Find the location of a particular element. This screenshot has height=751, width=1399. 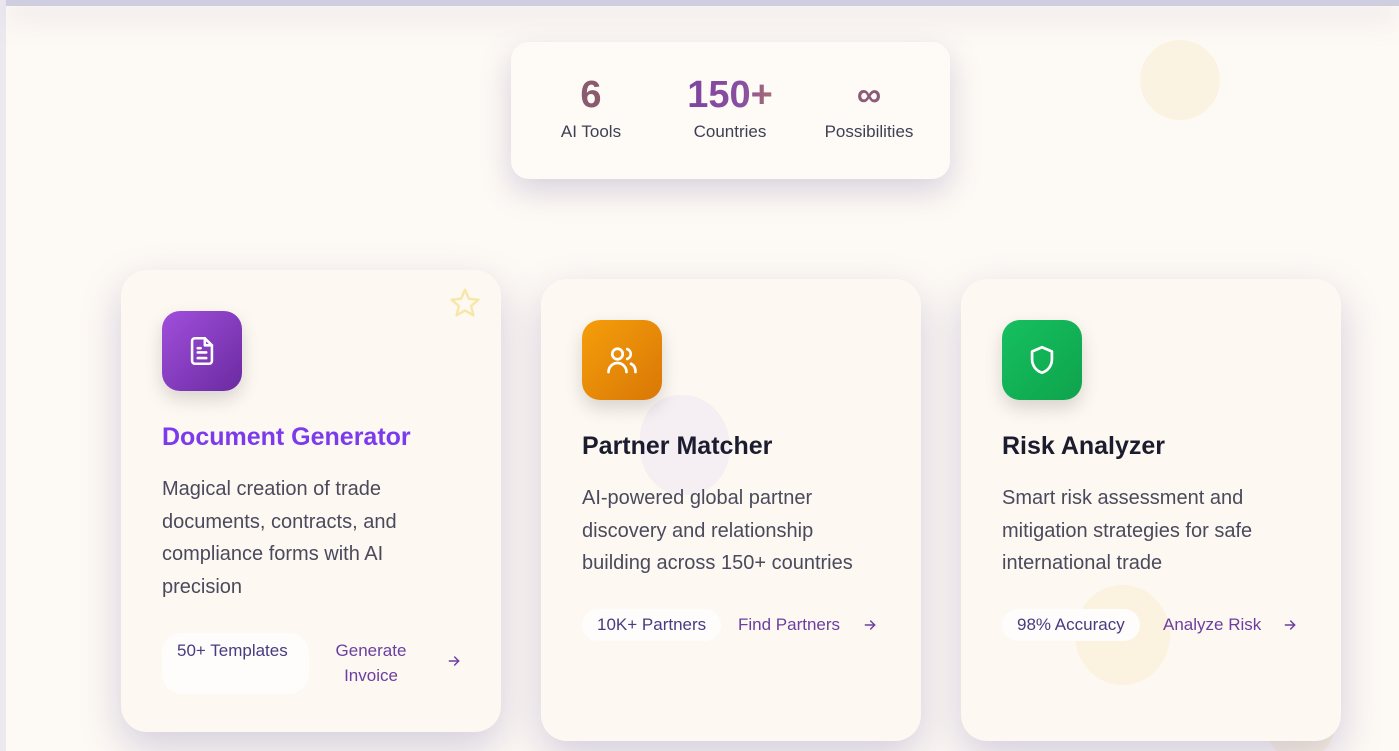

badge-label: 10K+ Partners is located at coordinates (652, 624).